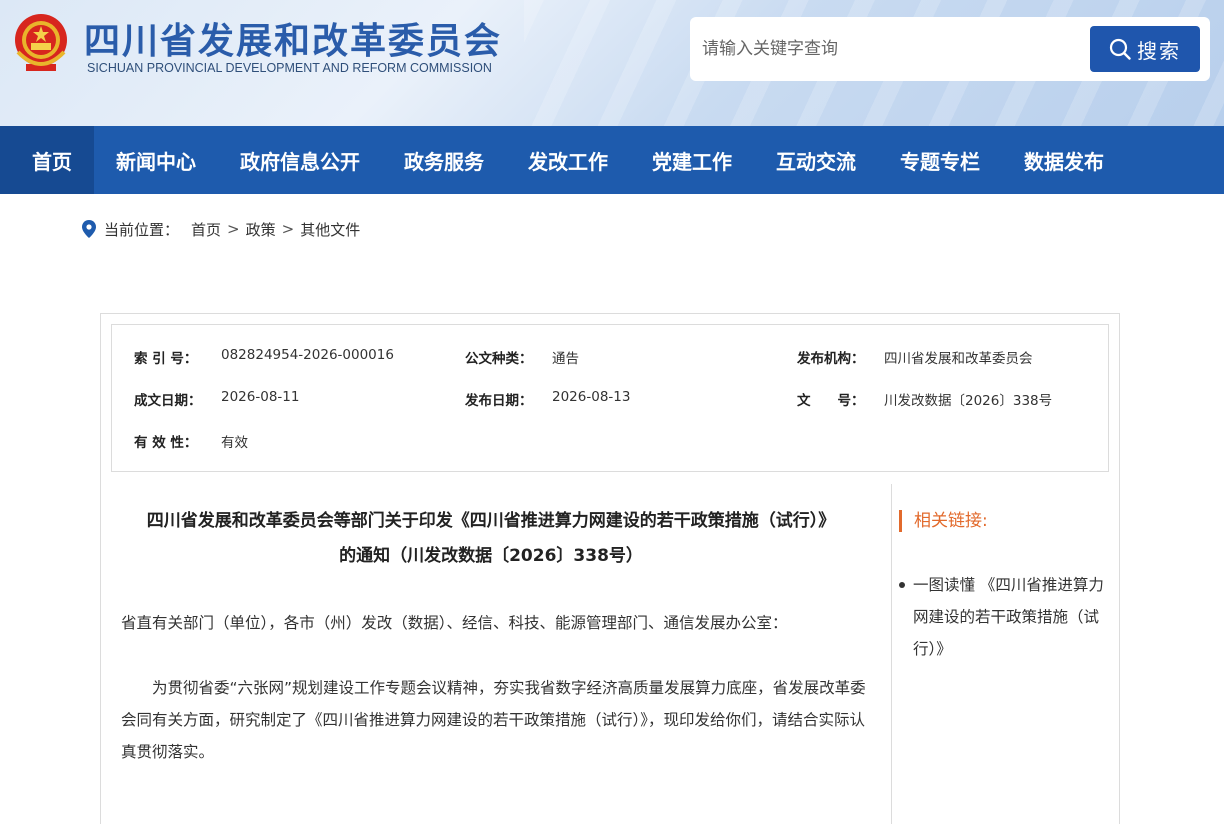 Image resolution: width=1224 pixels, height=824 pixels. What do you see at coordinates (831, 359) in the screenshot?
I see `publisher-label: 发布机构：` at bounding box center [831, 359].